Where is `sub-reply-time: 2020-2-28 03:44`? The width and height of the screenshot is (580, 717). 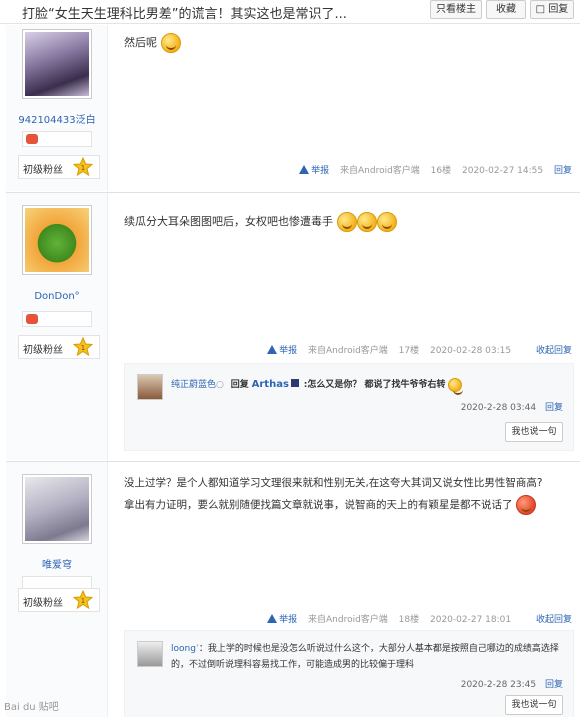
sub-reply-time: 2020-2-28 03:44 is located at coordinates (498, 408).